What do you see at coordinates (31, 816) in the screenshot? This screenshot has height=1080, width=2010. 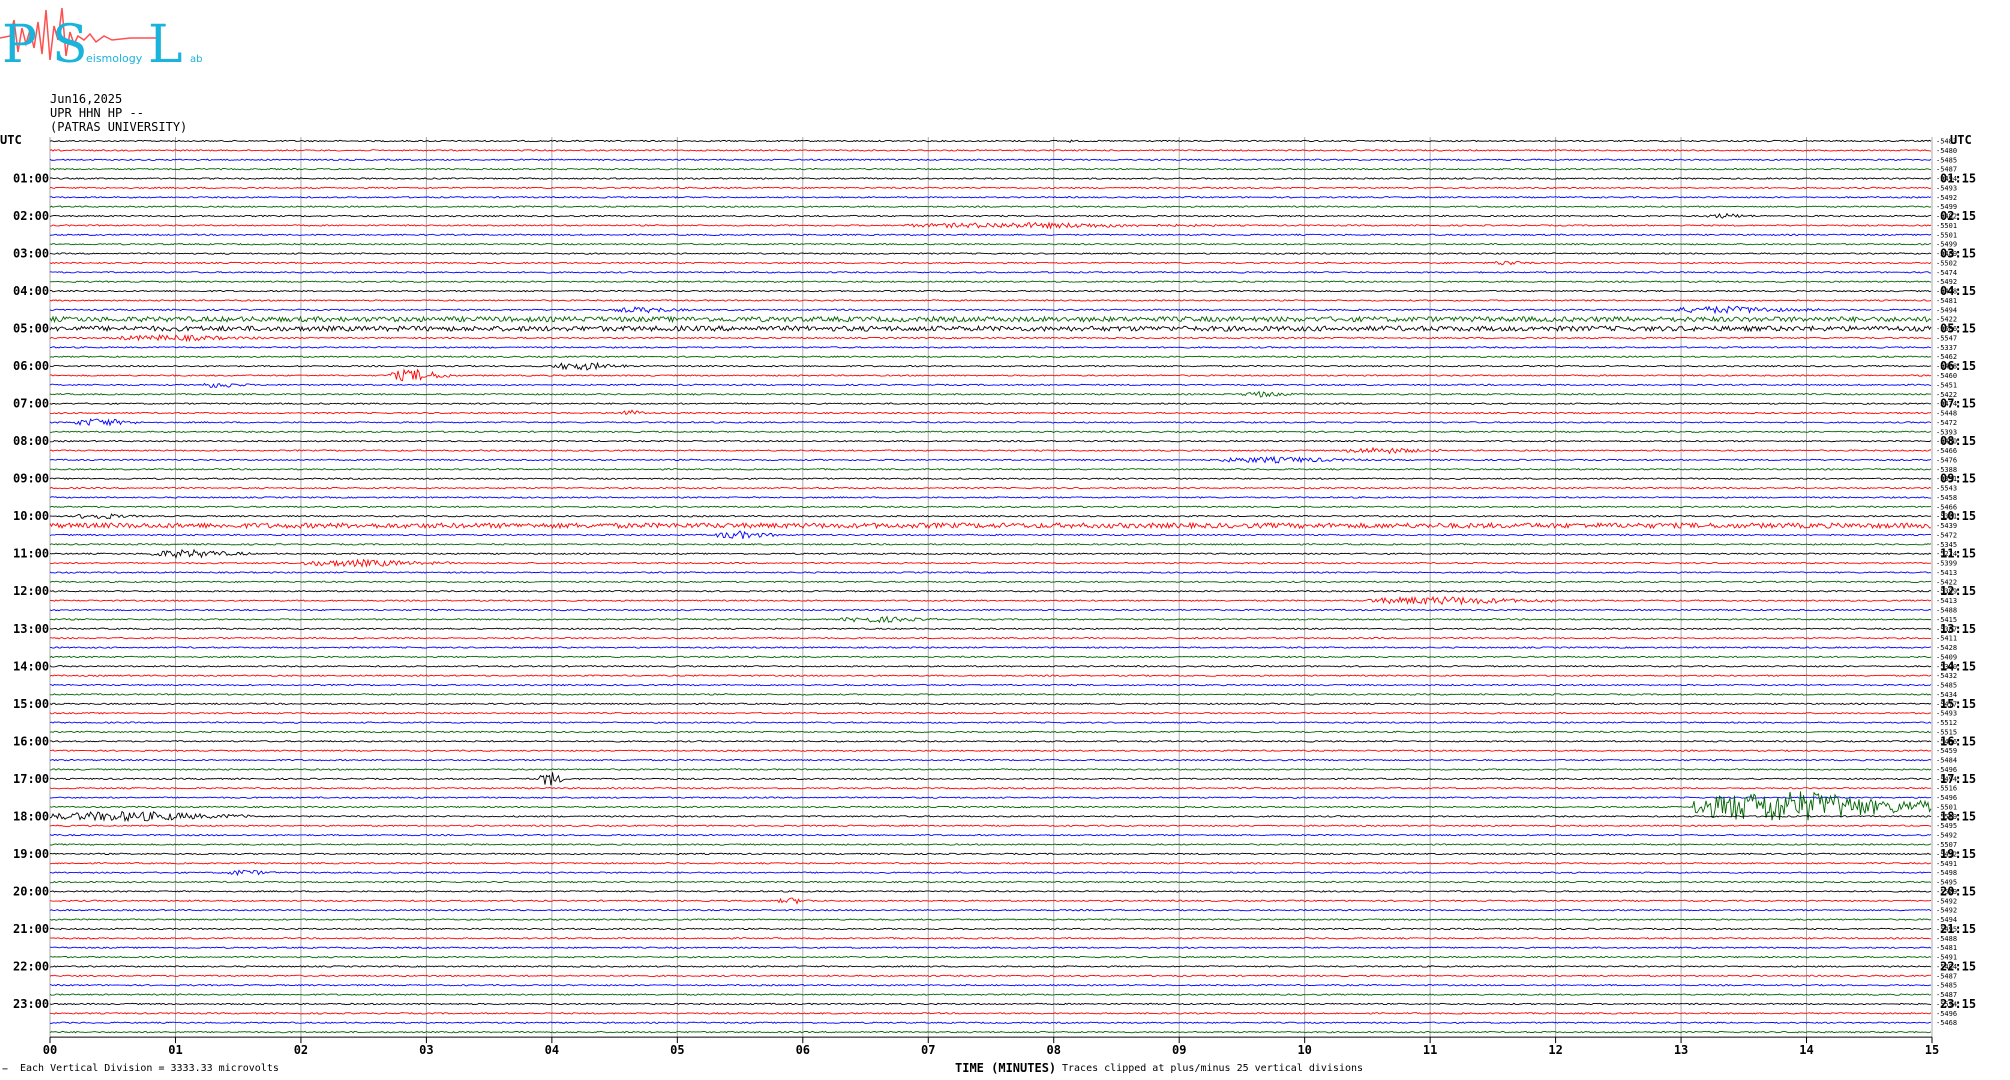 I see `y-tick-left-18:00: 18:00` at bounding box center [31, 816].